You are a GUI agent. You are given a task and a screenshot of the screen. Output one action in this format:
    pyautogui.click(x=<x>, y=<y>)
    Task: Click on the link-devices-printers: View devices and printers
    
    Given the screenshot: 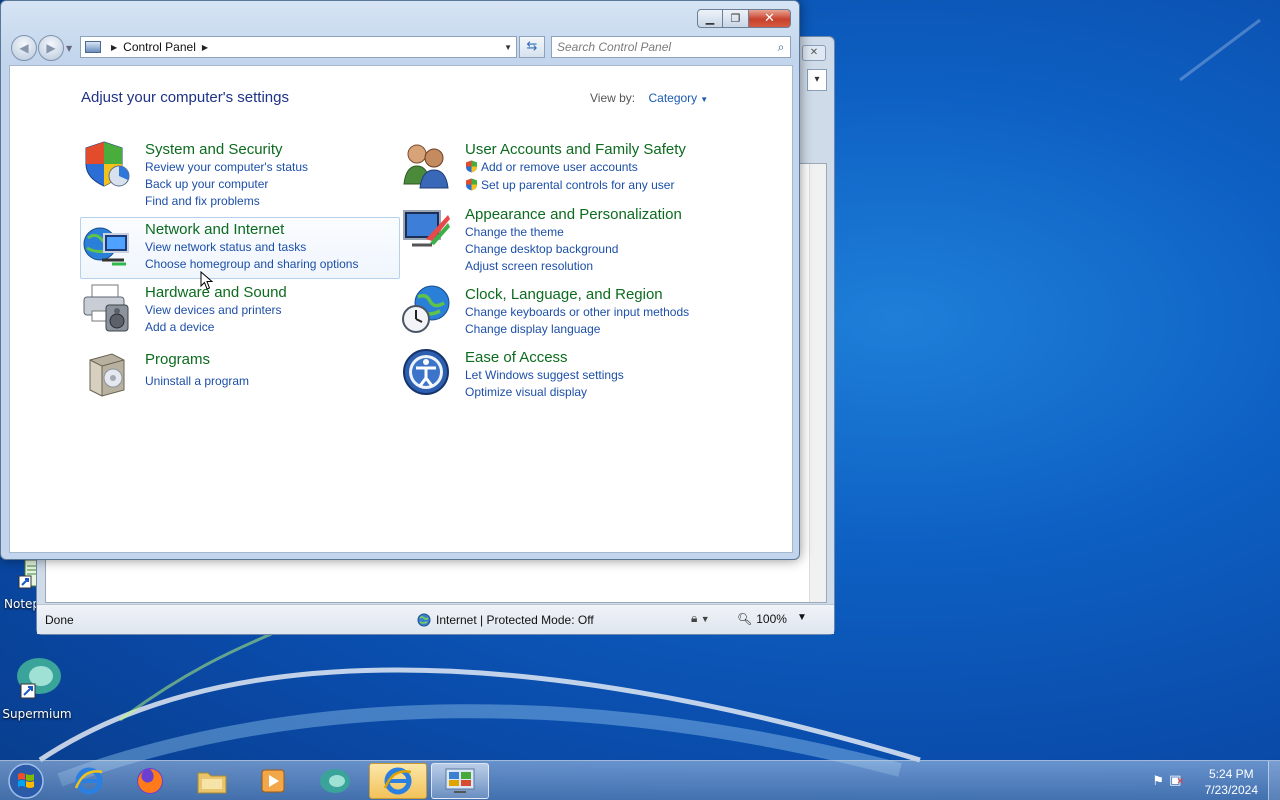 What is the action you would take?
    pyautogui.click(x=216, y=310)
    